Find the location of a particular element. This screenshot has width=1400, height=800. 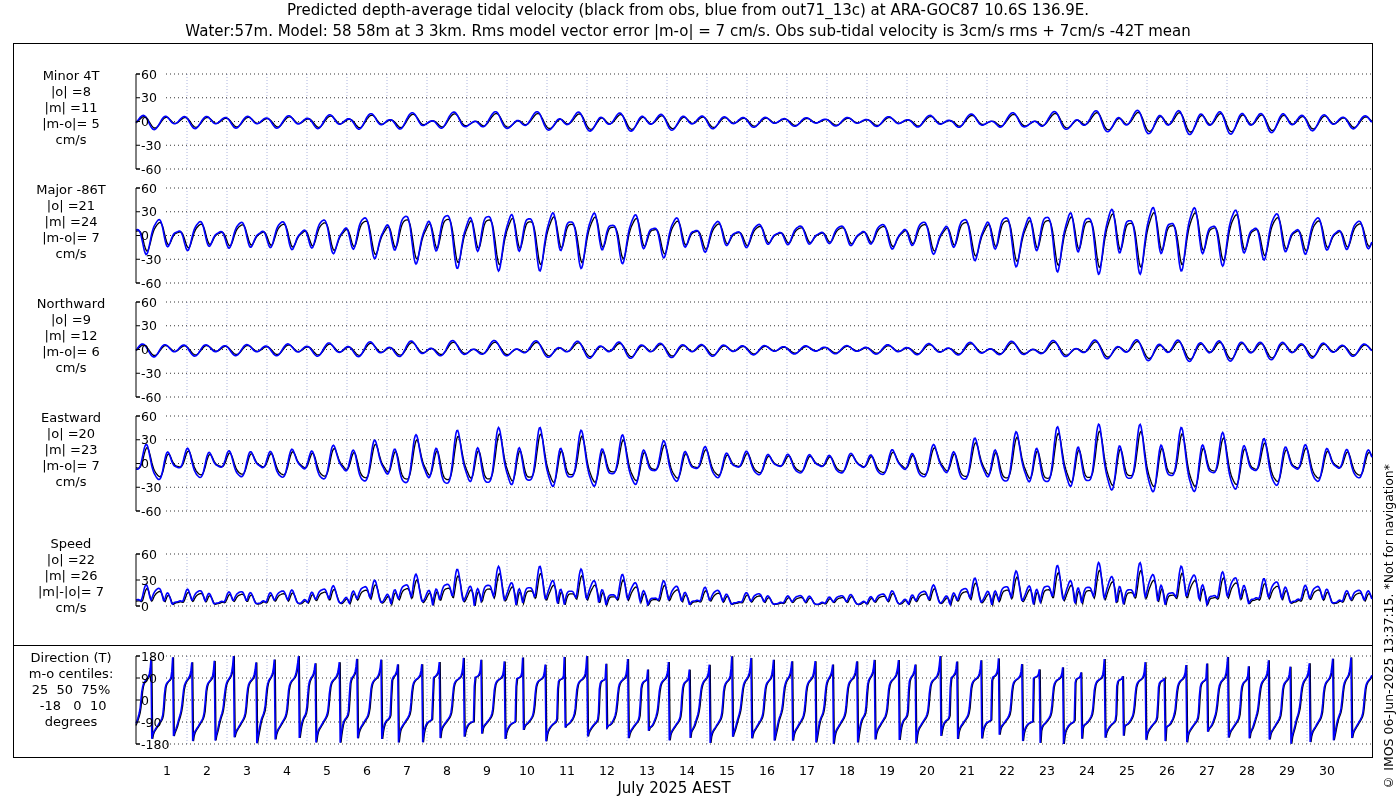

axis-tick-label: 10 is located at coordinates (527, 770).